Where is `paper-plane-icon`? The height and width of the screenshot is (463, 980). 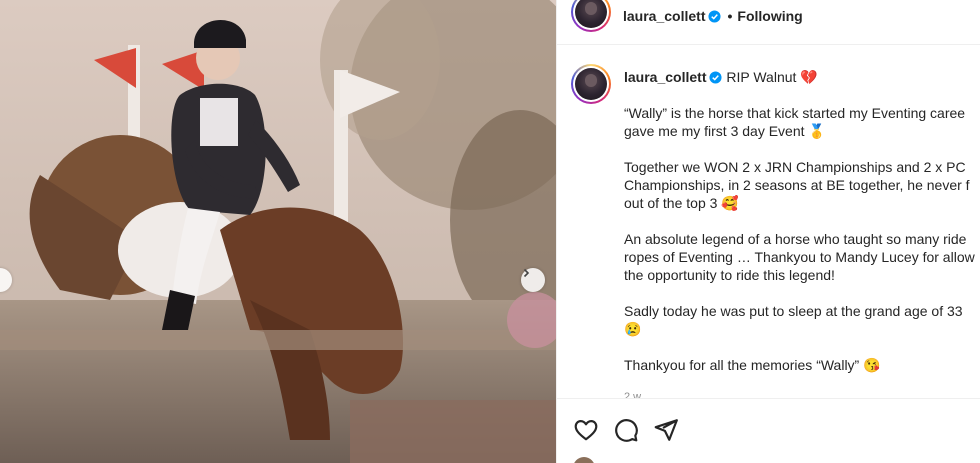 paper-plane-icon is located at coordinates (666, 430).